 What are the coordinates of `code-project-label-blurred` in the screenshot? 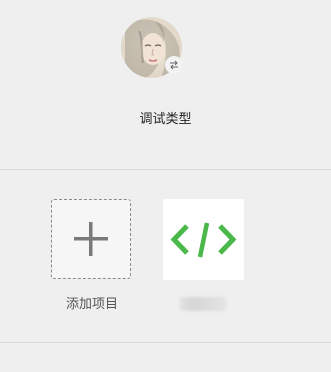 It's located at (203, 304).